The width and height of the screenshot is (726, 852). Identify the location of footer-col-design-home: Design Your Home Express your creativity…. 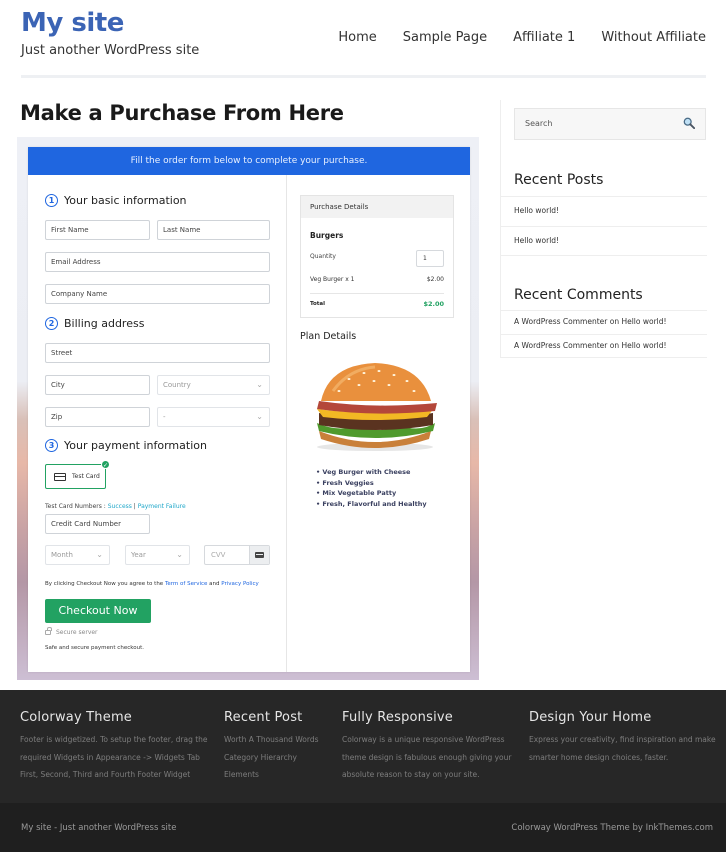
(625, 738).